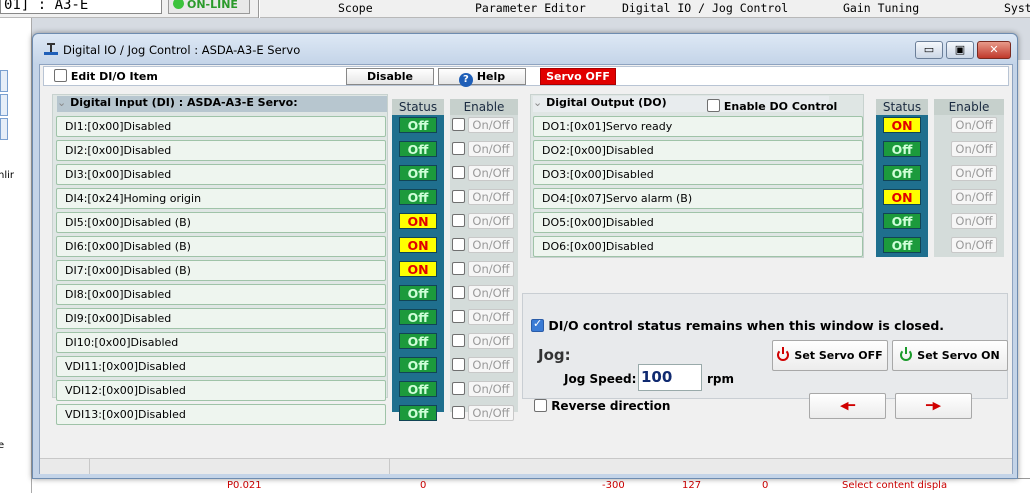 Image resolution: width=1030 pixels, height=493 pixels. I want to click on help-button: ? Help, so click(482, 77).